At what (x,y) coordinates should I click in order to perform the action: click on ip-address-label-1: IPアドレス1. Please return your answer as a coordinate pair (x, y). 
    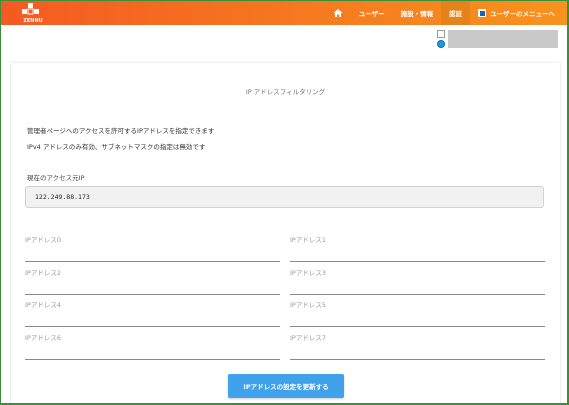
    Looking at the image, I should click on (308, 240).